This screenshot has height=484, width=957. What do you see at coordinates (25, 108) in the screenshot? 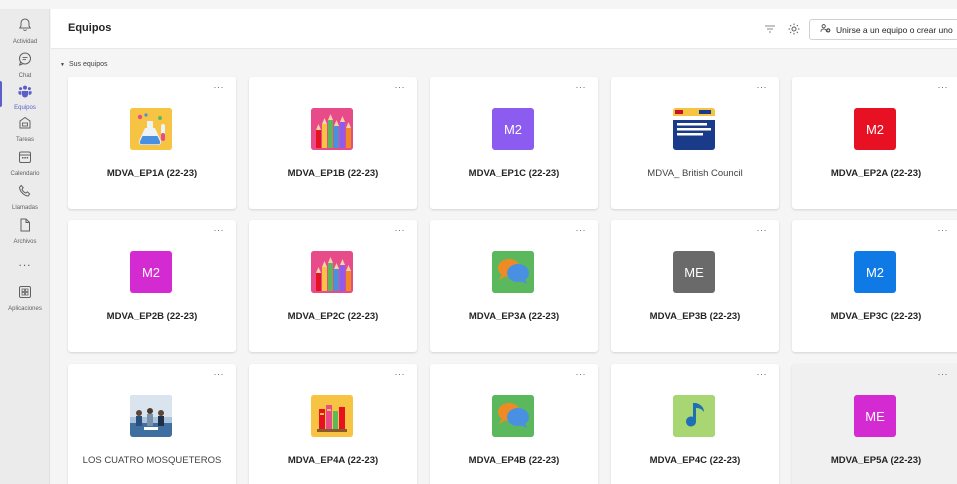
I see `rail-label: Equipos` at bounding box center [25, 108].